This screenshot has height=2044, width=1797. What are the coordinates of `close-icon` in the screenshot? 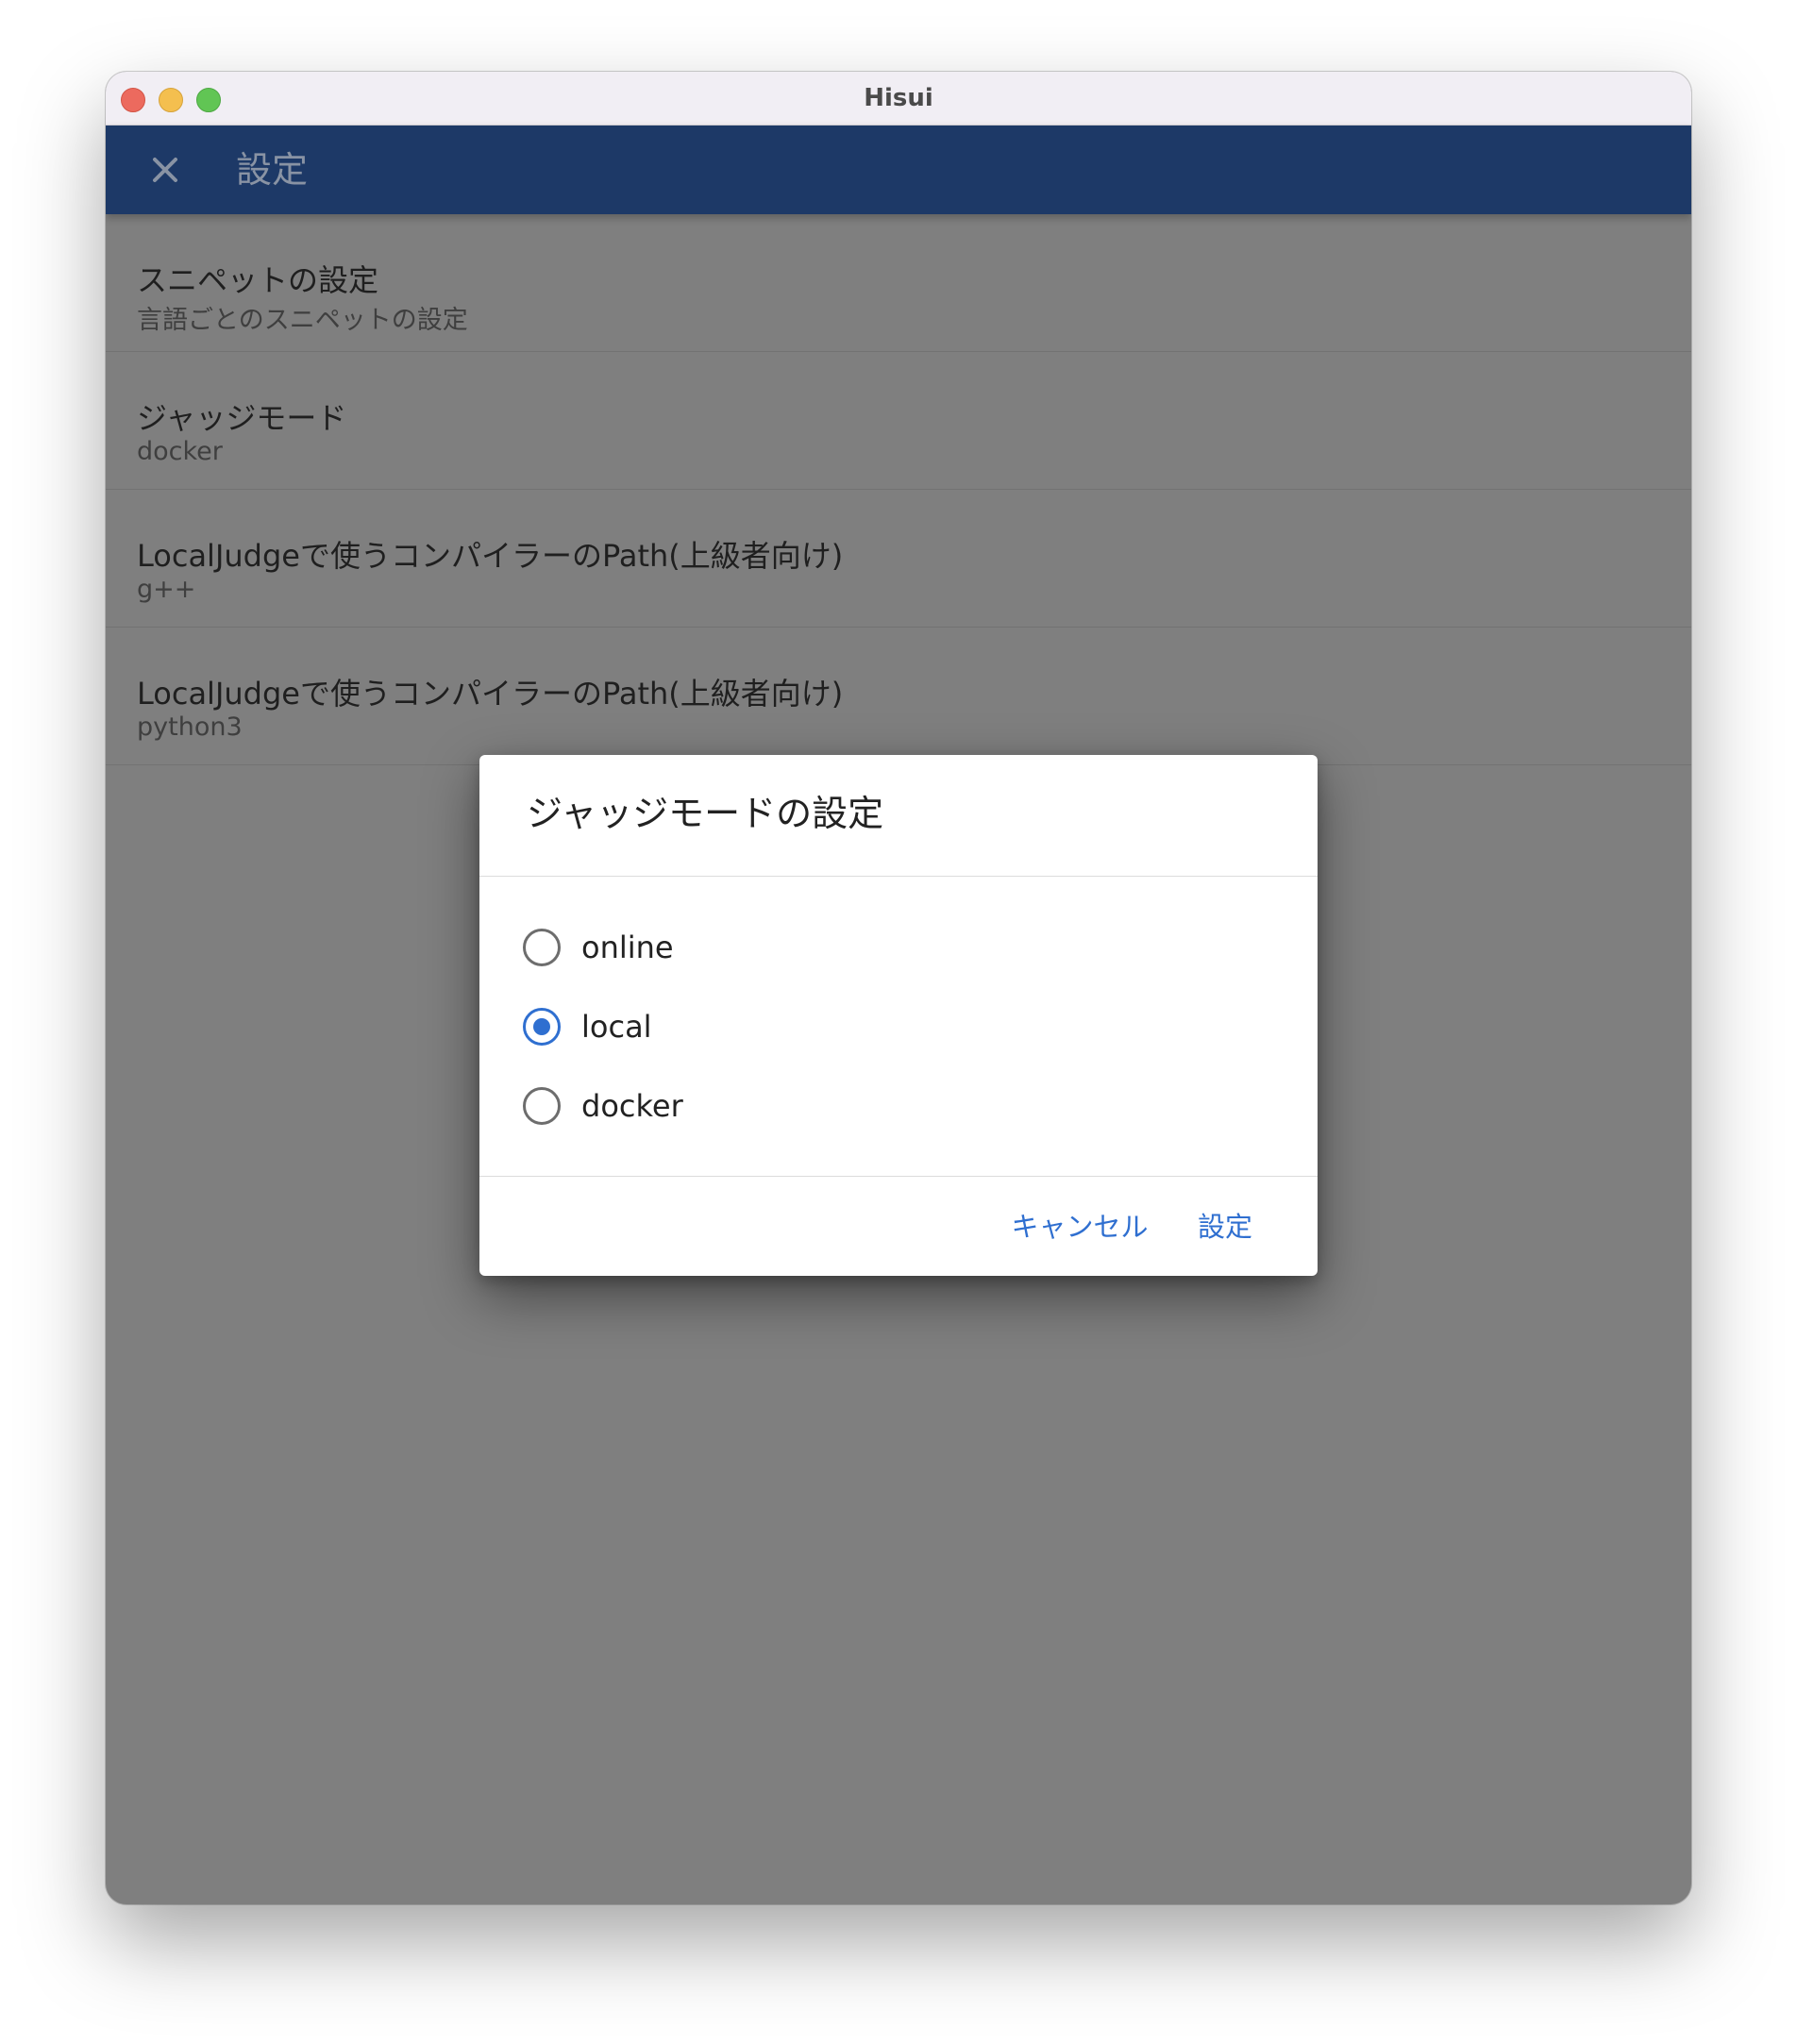 It's located at (165, 170).